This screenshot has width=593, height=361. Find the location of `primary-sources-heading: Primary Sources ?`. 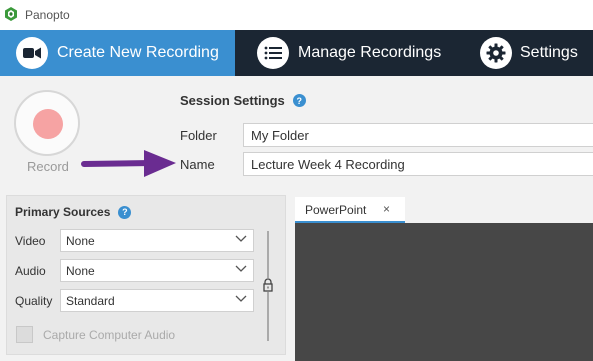

primary-sources-heading: Primary Sources ? is located at coordinates (73, 212).